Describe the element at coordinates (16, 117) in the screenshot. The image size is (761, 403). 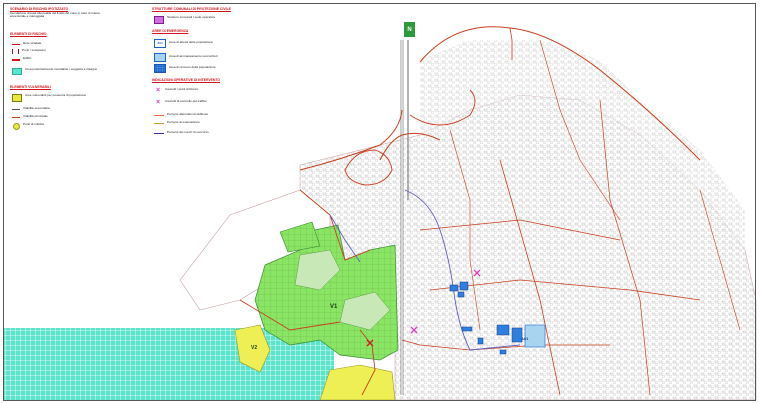
I see `main-road-icon` at that location.